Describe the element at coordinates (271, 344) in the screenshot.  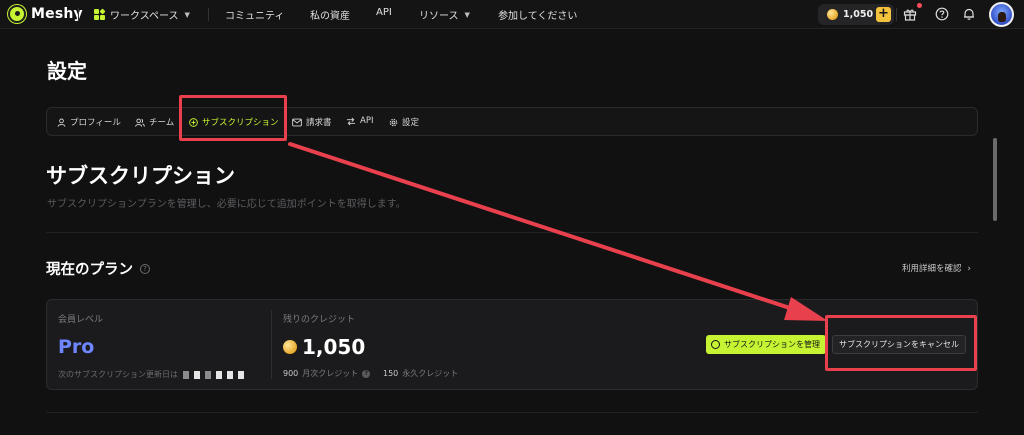
I see `card-divider` at that location.